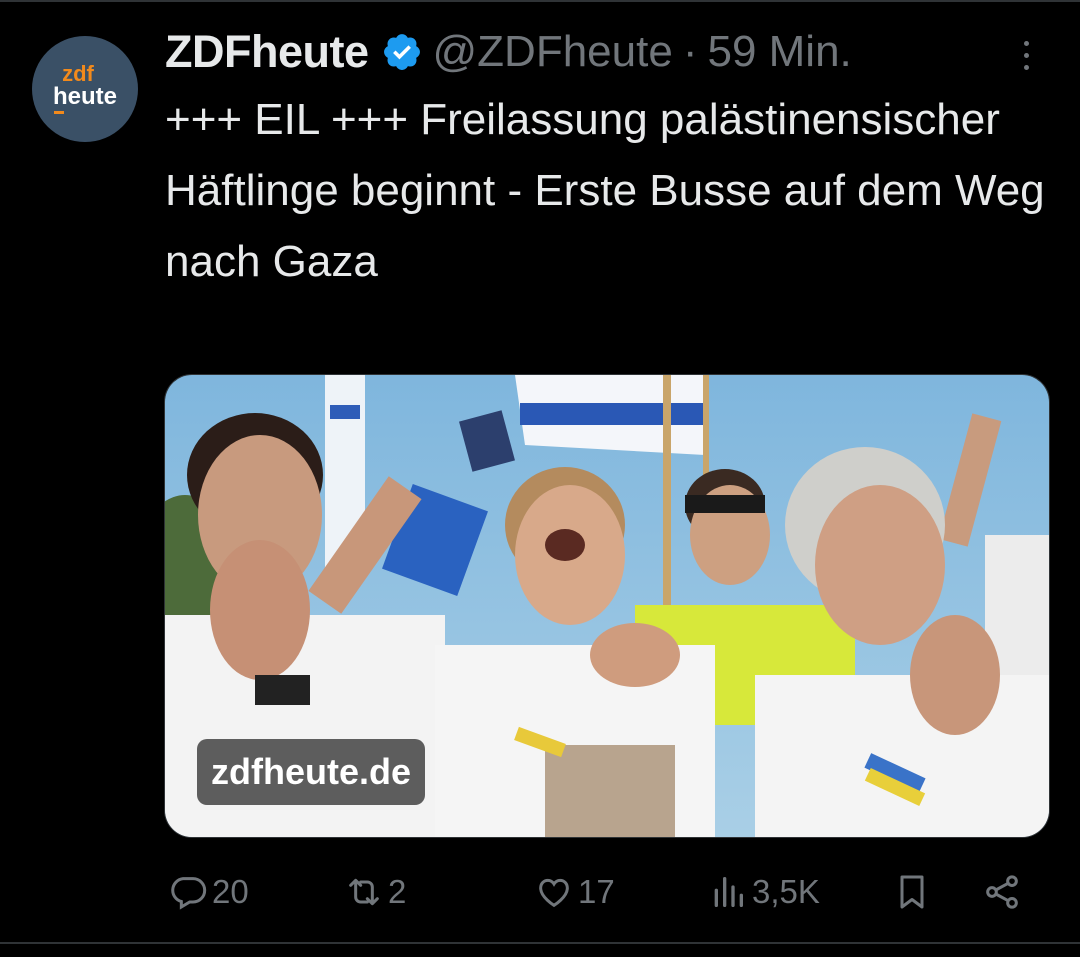 The width and height of the screenshot is (1080, 957). I want to click on share-icon, so click(1002, 892).